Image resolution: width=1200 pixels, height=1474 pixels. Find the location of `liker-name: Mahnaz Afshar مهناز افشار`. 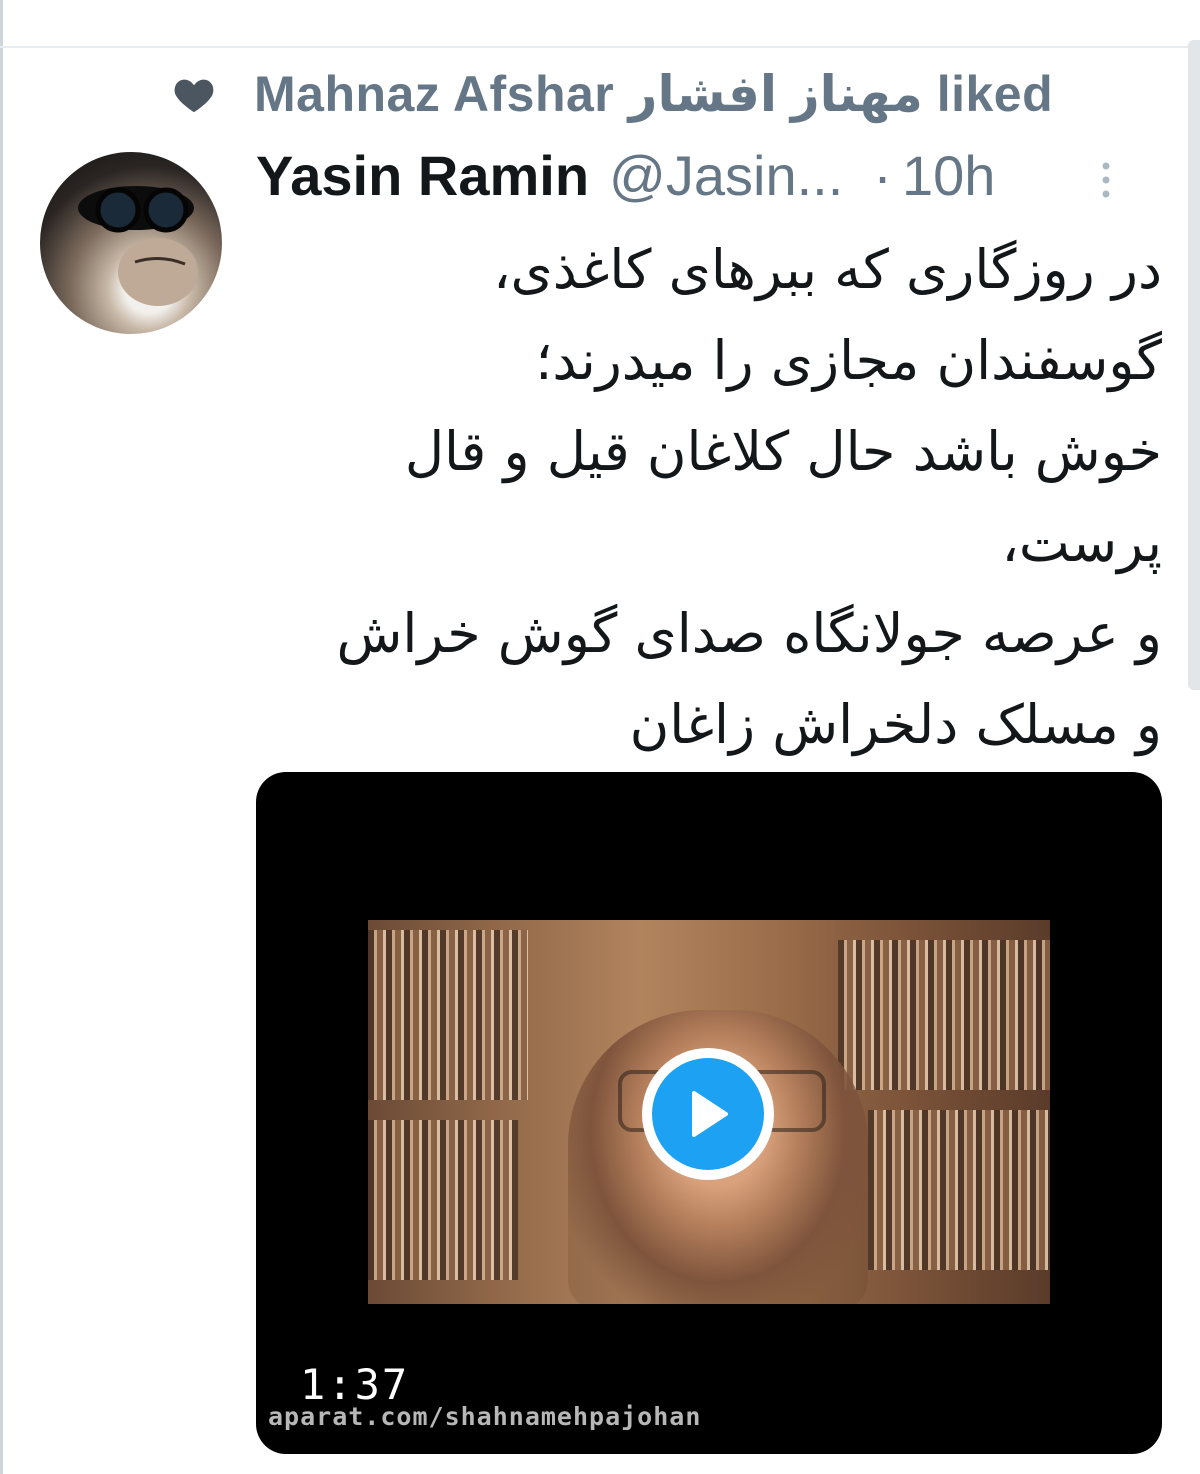

liker-name: Mahnaz Afshar مهناز افشار is located at coordinates (588, 94).